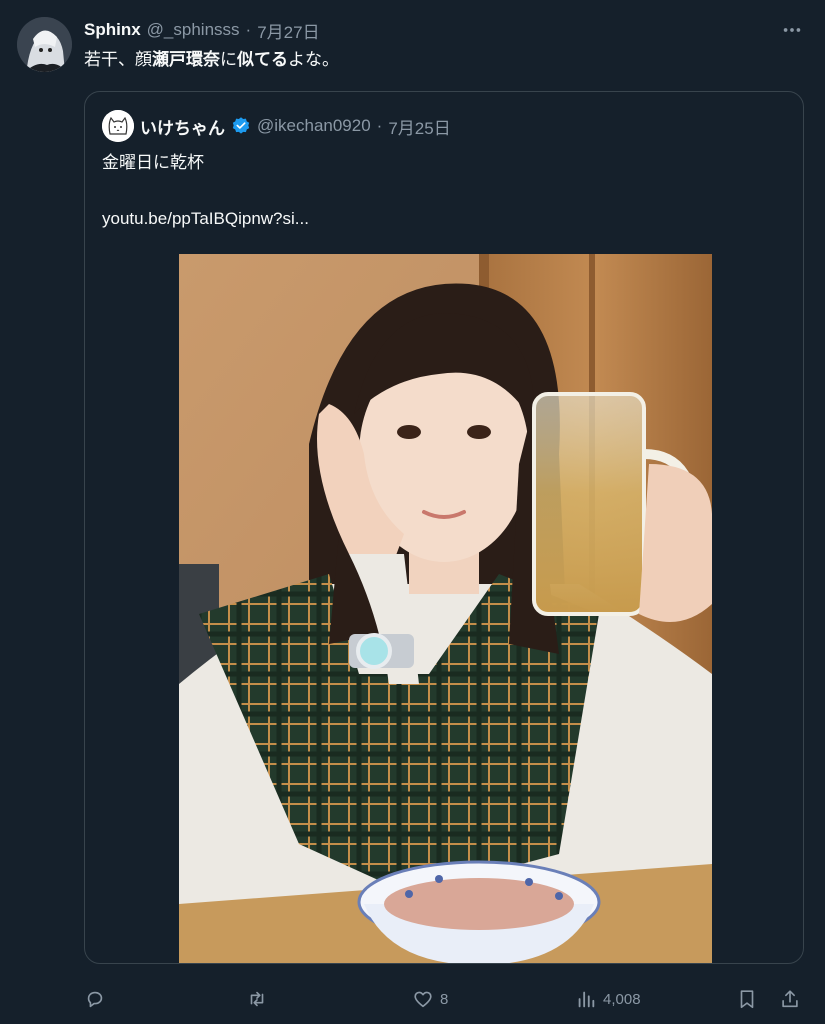 The width and height of the screenshot is (825, 1024). I want to click on tweet-date: 7月27日, so click(288, 30).